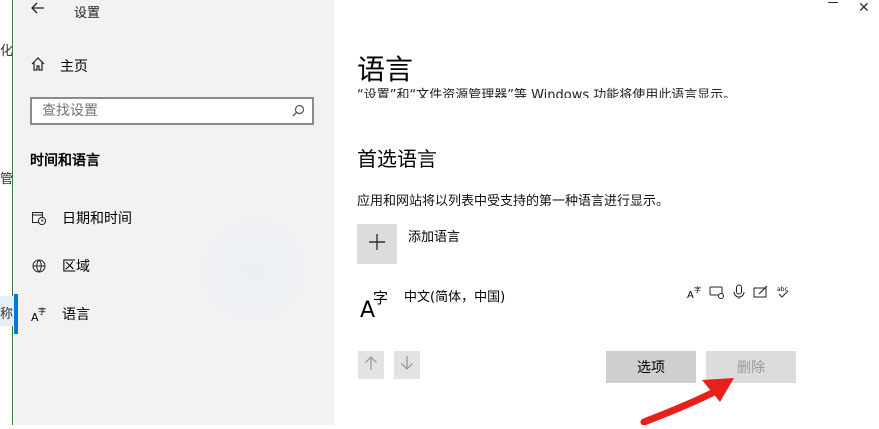  What do you see at coordinates (157, 111) in the screenshot?
I see `search-input` at bounding box center [157, 111].